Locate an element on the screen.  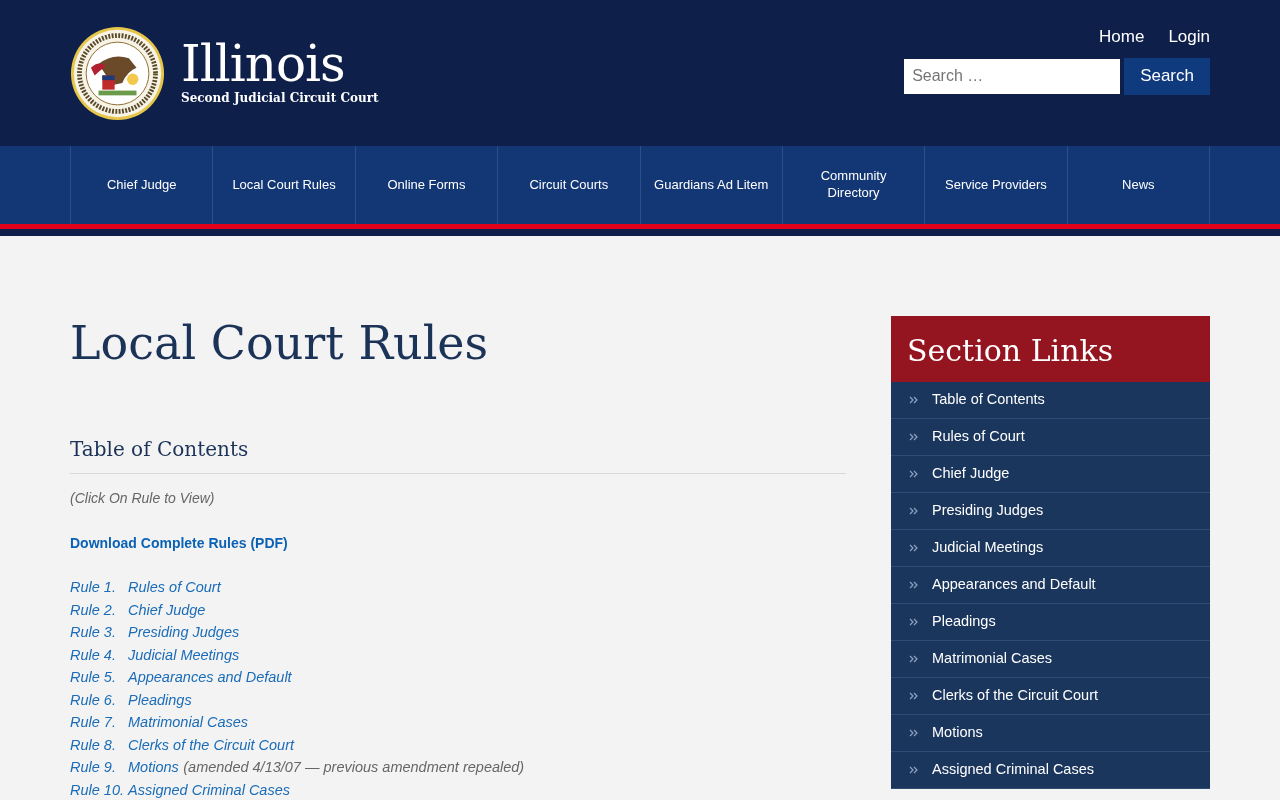
sidebar-link: Appearances and Default is located at coordinates (1050, 585).